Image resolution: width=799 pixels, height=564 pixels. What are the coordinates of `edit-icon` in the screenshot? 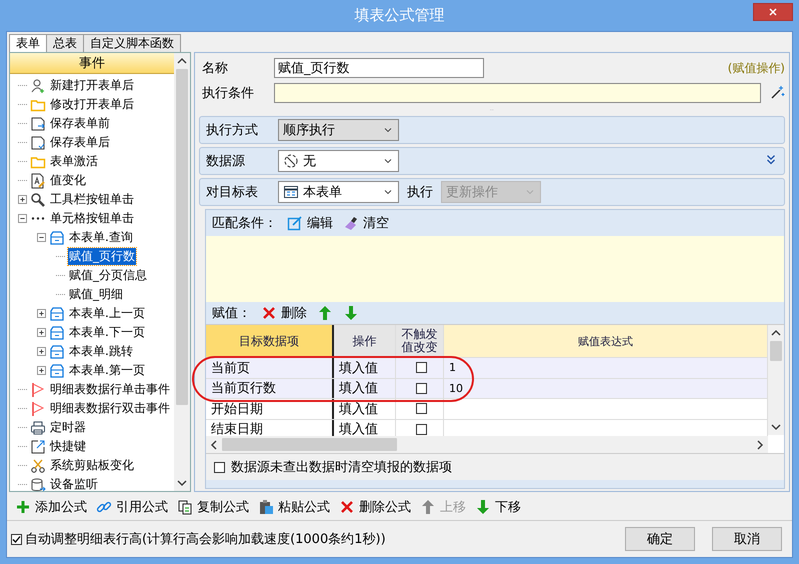 It's located at (295, 223).